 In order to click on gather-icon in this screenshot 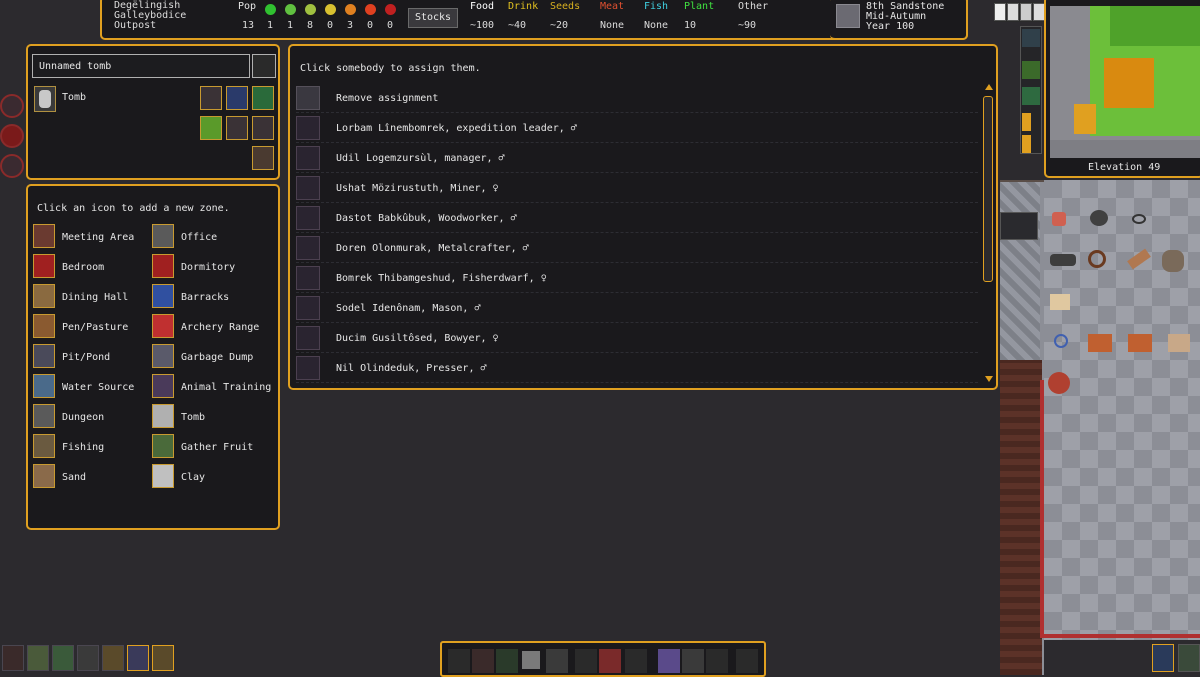, I will do `click(507, 661)`.